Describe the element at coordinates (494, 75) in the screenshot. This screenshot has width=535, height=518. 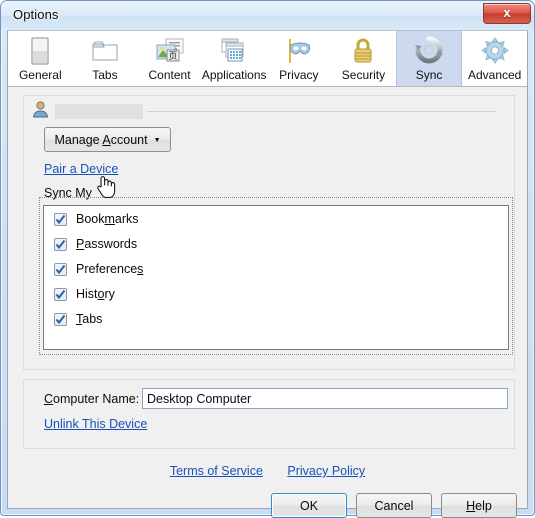
I see `tab-label: Advanced` at that location.